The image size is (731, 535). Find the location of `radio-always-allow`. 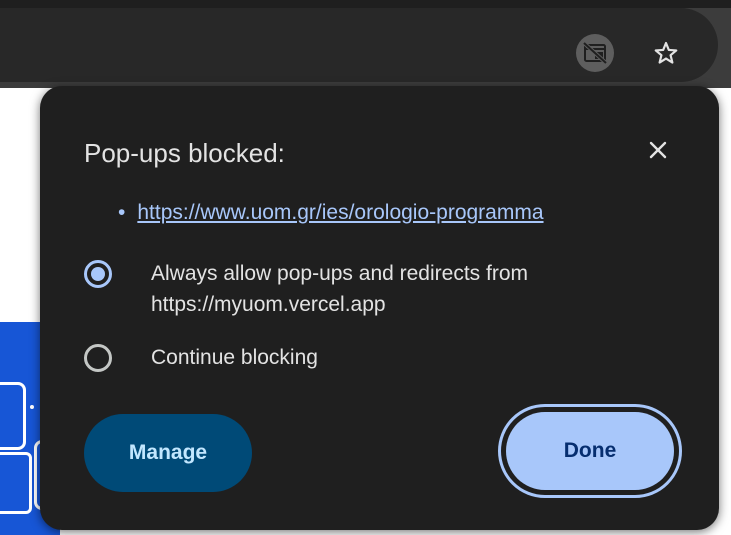

radio-always-allow is located at coordinates (98, 274).